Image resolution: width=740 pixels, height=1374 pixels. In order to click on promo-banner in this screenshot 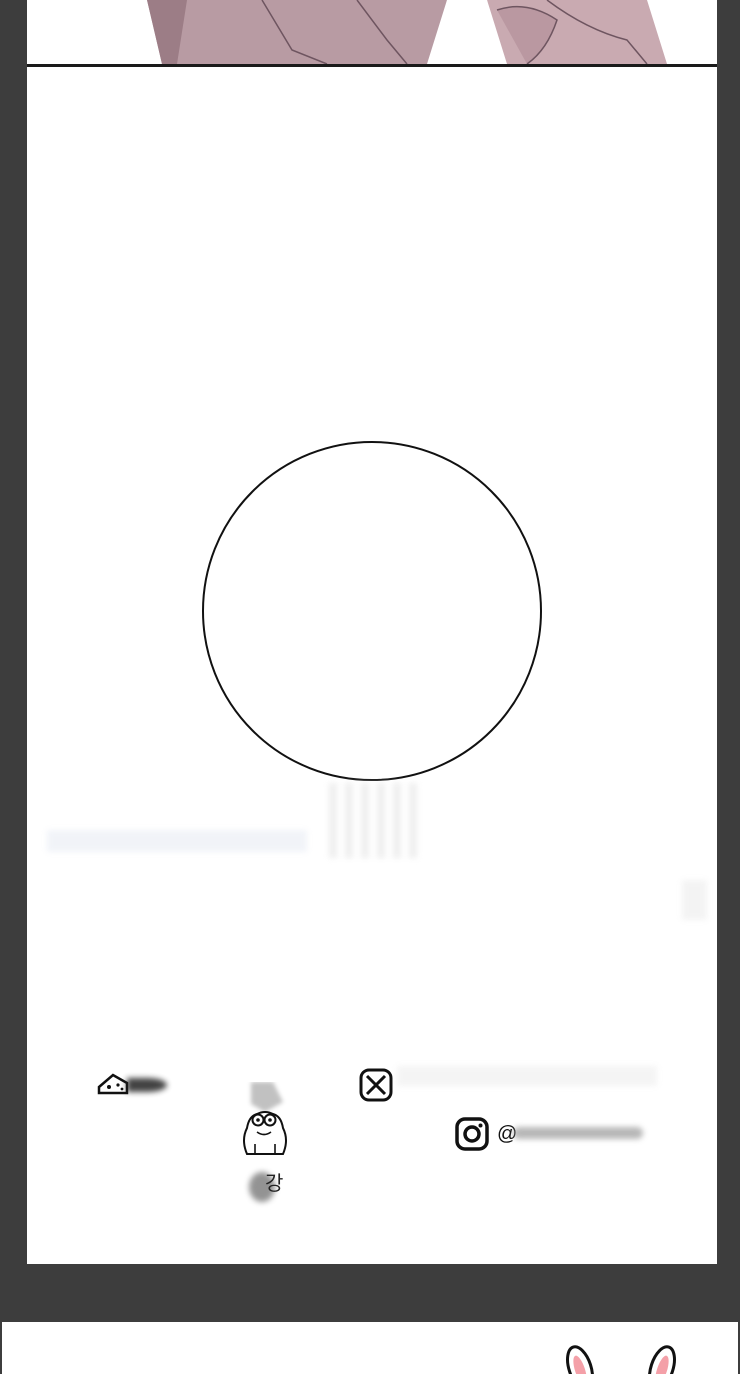, I will do `click(370, 1348)`.